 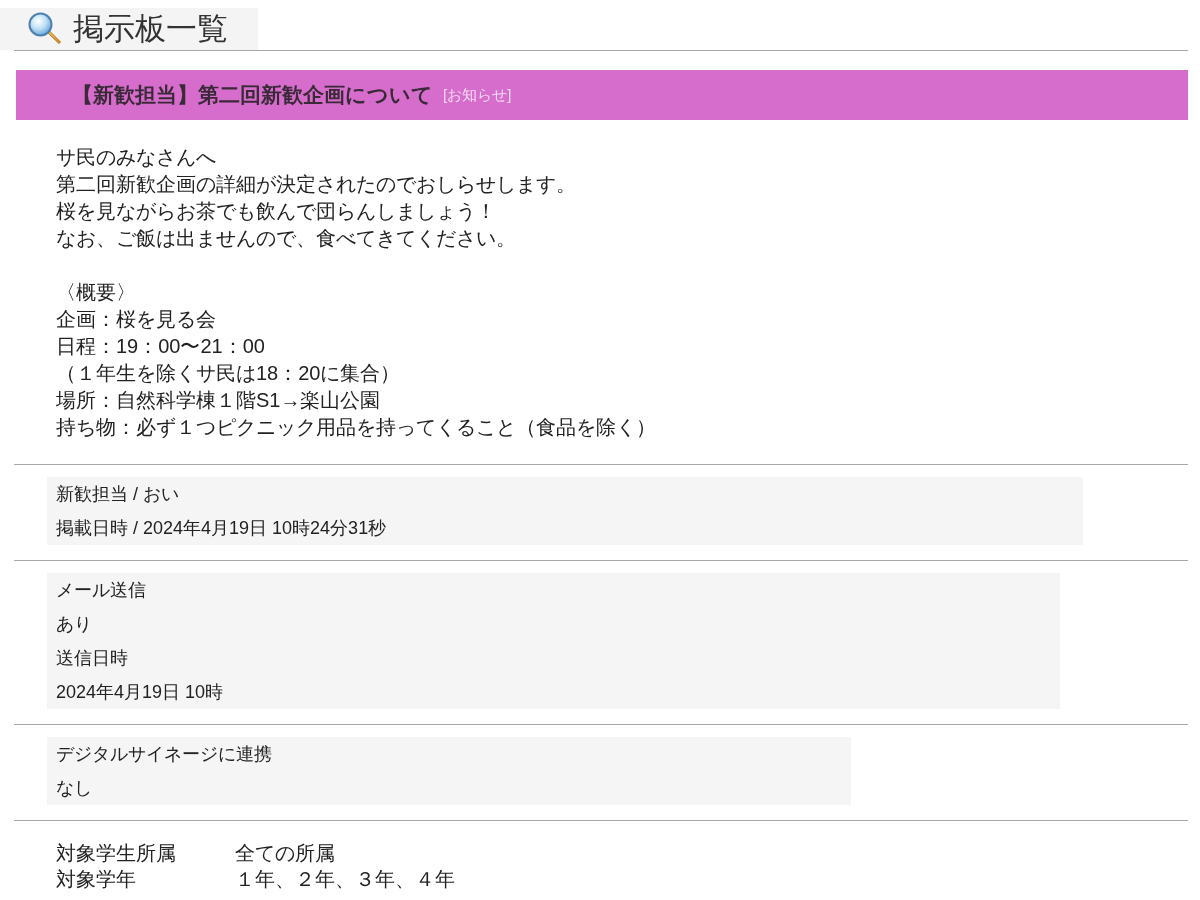 I want to click on info-text: 2024年4月19日 10時, so click(x=140, y=692).